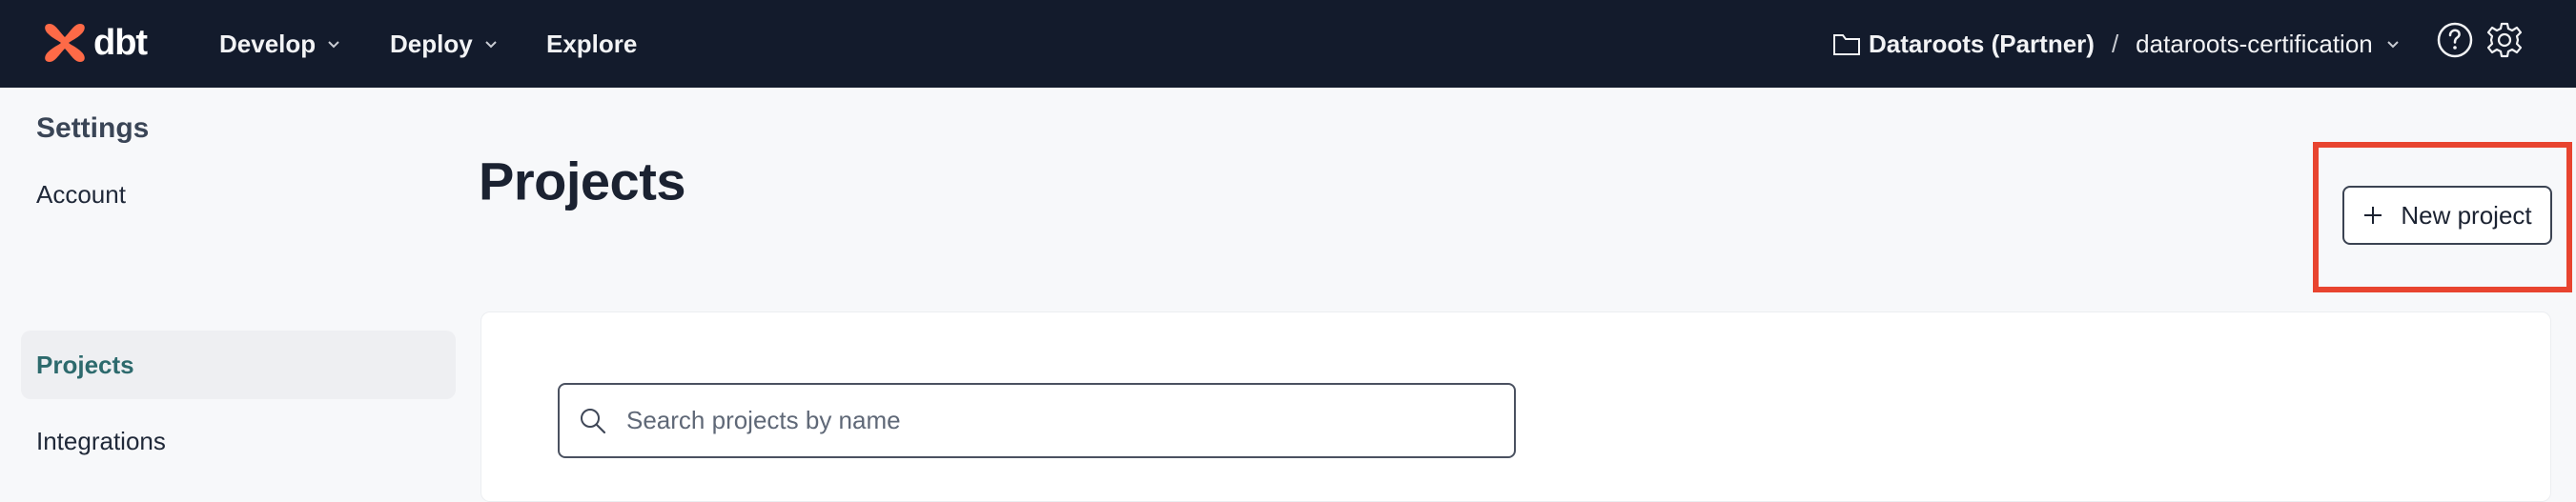  I want to click on folder-icon, so click(1847, 44).